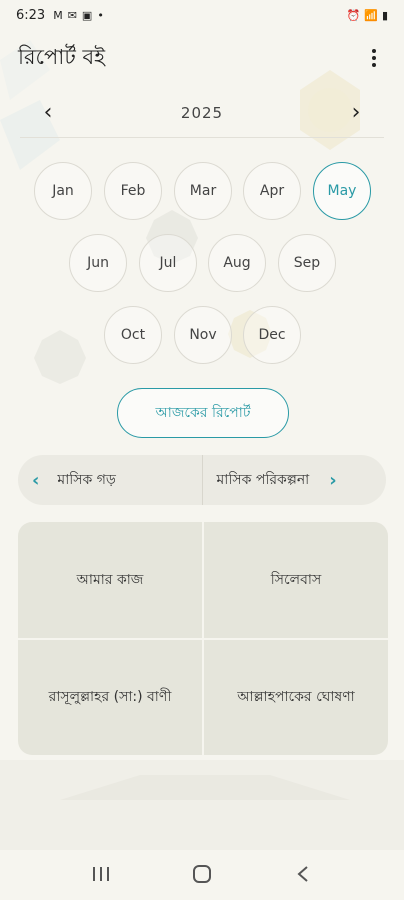  I want to click on app-bar: রিপোর্ট বই, so click(202, 58).